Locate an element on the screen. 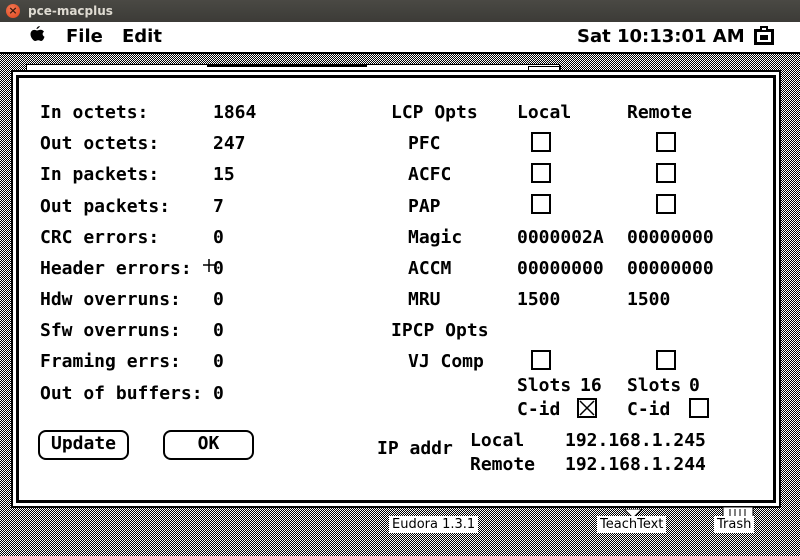  window-titlebar: × pce-macplus is located at coordinates (400, 11).